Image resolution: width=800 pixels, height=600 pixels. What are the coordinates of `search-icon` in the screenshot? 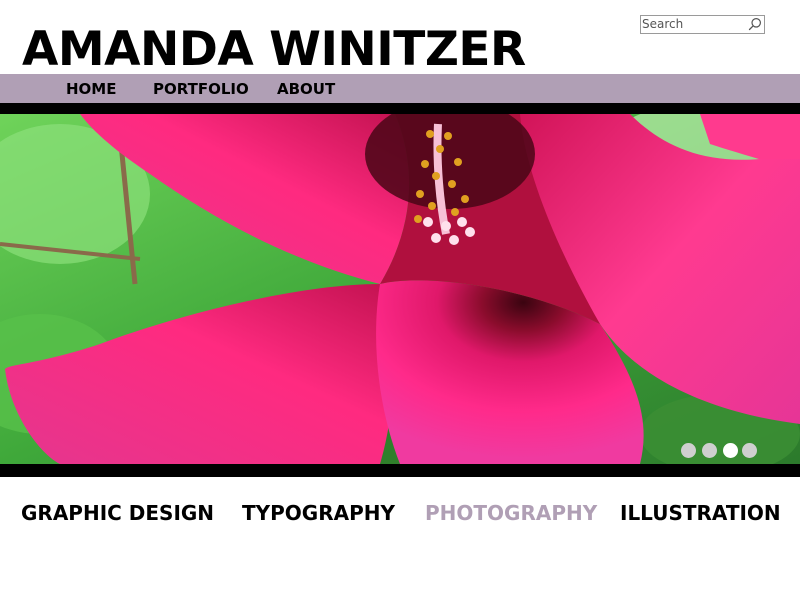 It's located at (755, 24).